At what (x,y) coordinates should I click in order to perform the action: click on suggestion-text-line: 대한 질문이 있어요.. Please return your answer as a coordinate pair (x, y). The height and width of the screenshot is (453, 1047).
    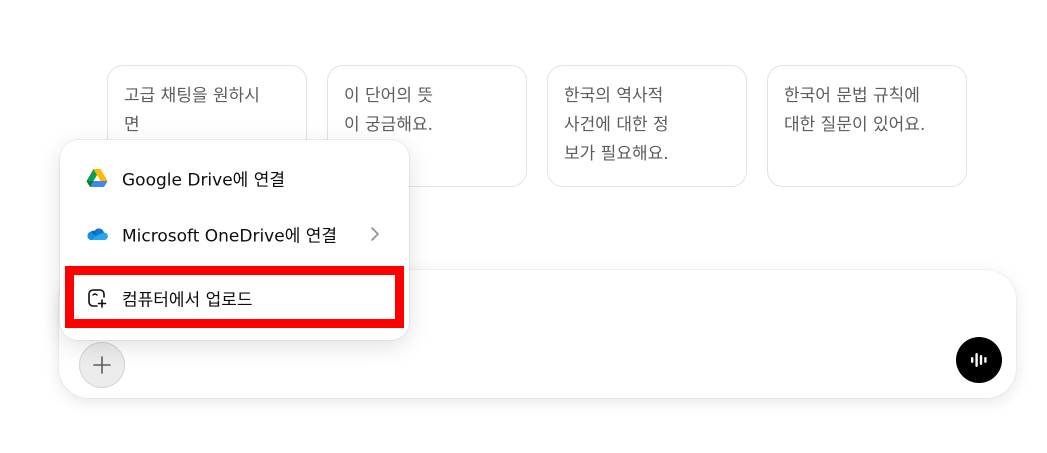
    Looking at the image, I should click on (855, 125).